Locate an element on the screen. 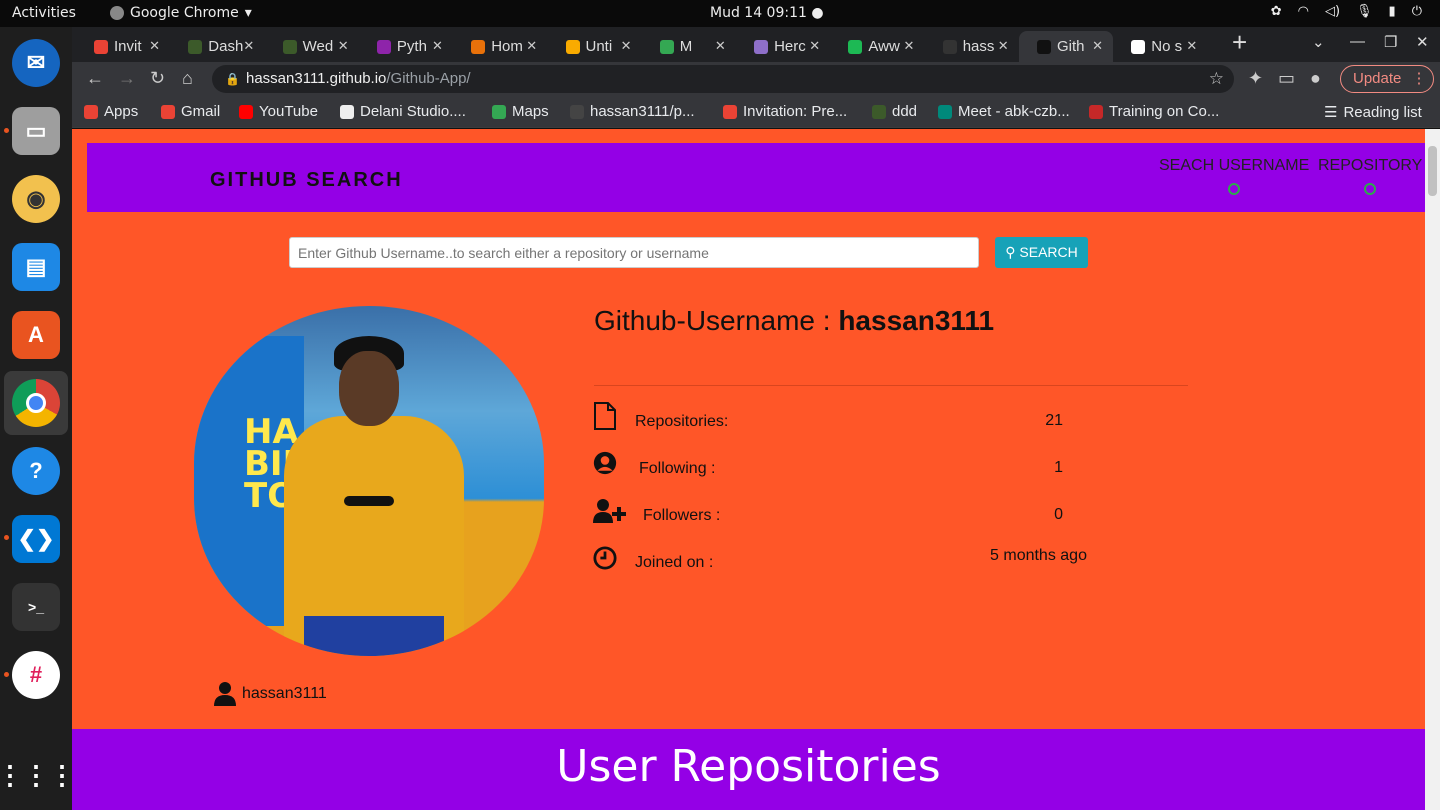  bookmark-star-icon: ☆ is located at coordinates (1216, 79).